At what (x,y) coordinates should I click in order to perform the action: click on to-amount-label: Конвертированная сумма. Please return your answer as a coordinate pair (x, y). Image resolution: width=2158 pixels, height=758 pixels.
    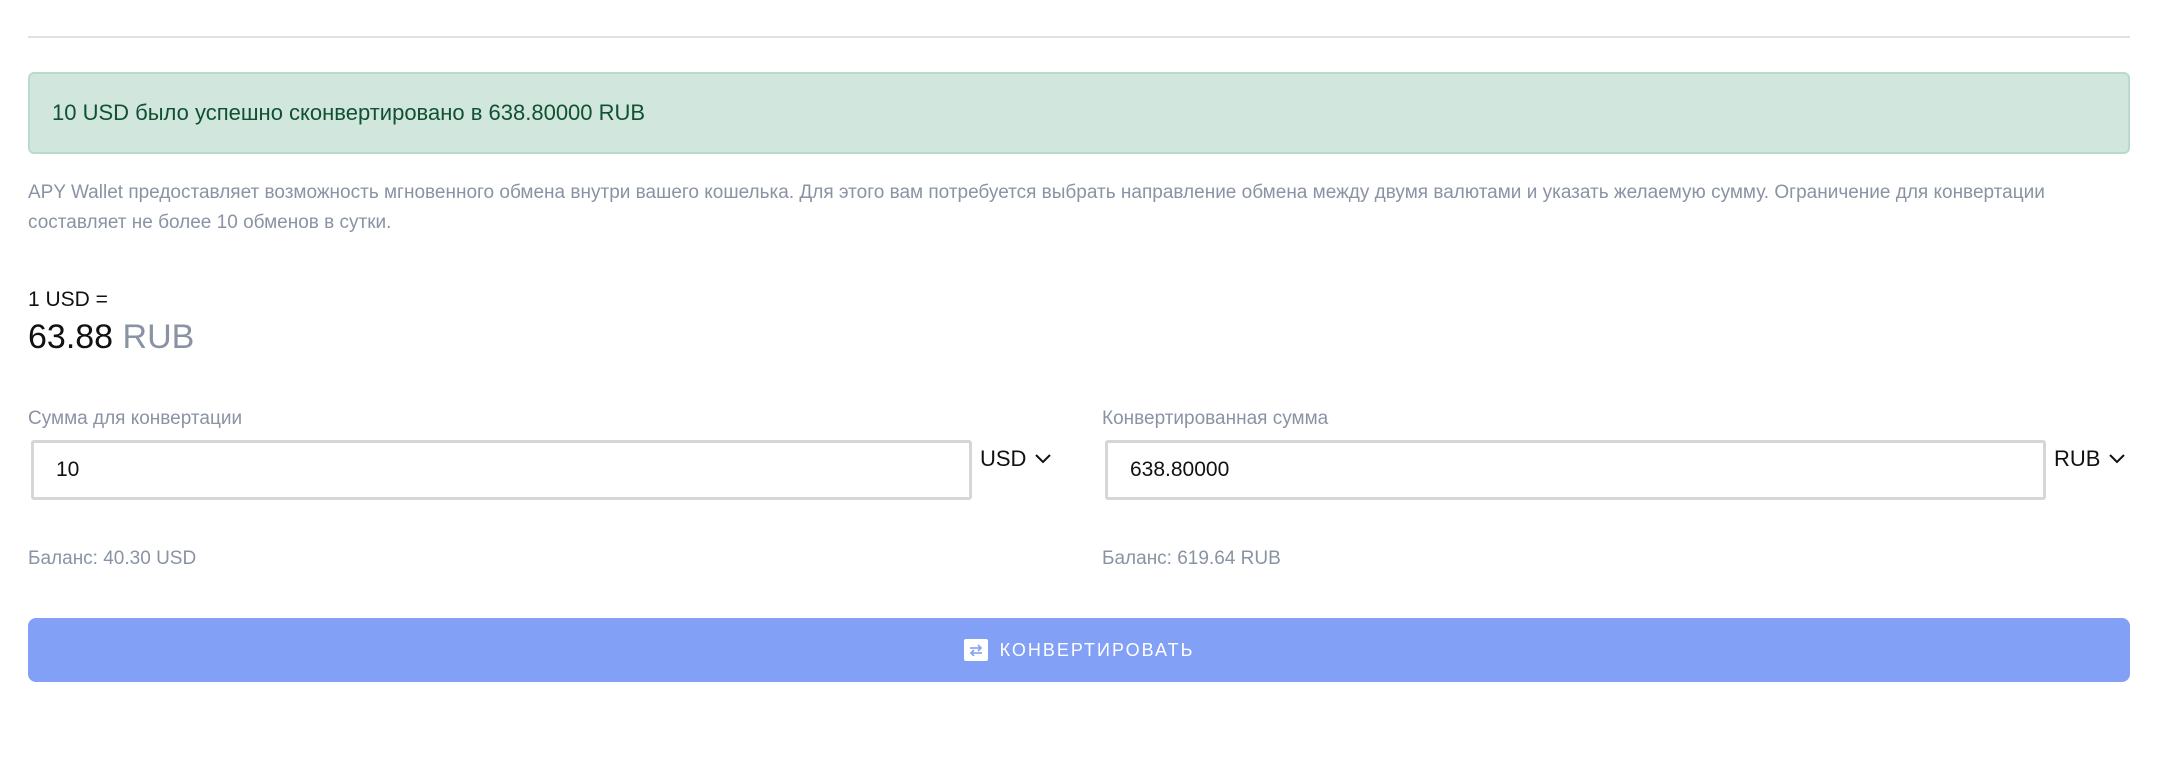
    Looking at the image, I should click on (1215, 418).